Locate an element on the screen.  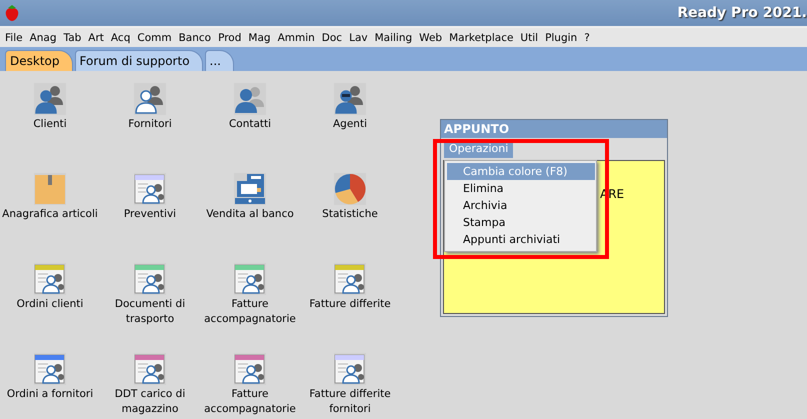
menu-option: Stampa is located at coordinates (521, 222).